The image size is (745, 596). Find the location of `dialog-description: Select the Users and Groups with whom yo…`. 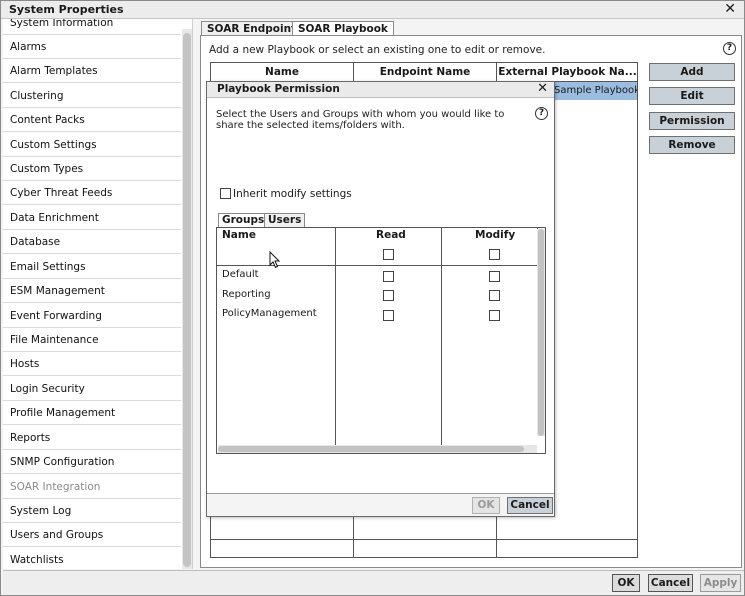

dialog-description: Select the Users and Groups with whom yo… is located at coordinates (360, 120).